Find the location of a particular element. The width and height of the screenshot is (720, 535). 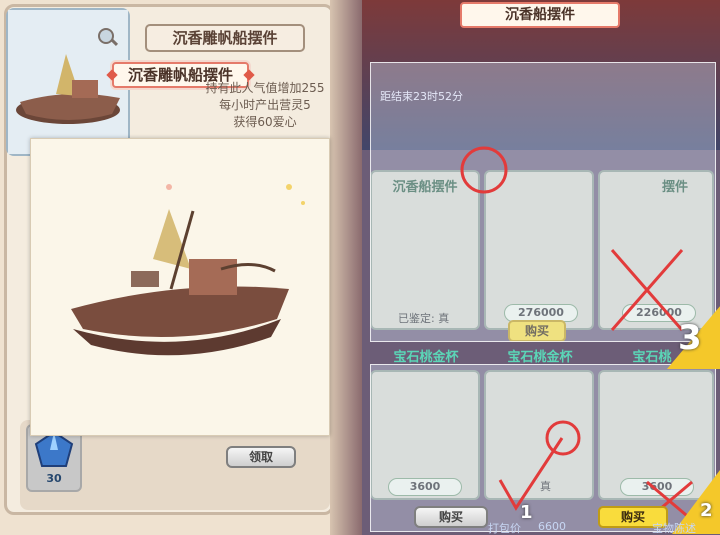

overlay-number: 3 is located at coordinates (690, 338).